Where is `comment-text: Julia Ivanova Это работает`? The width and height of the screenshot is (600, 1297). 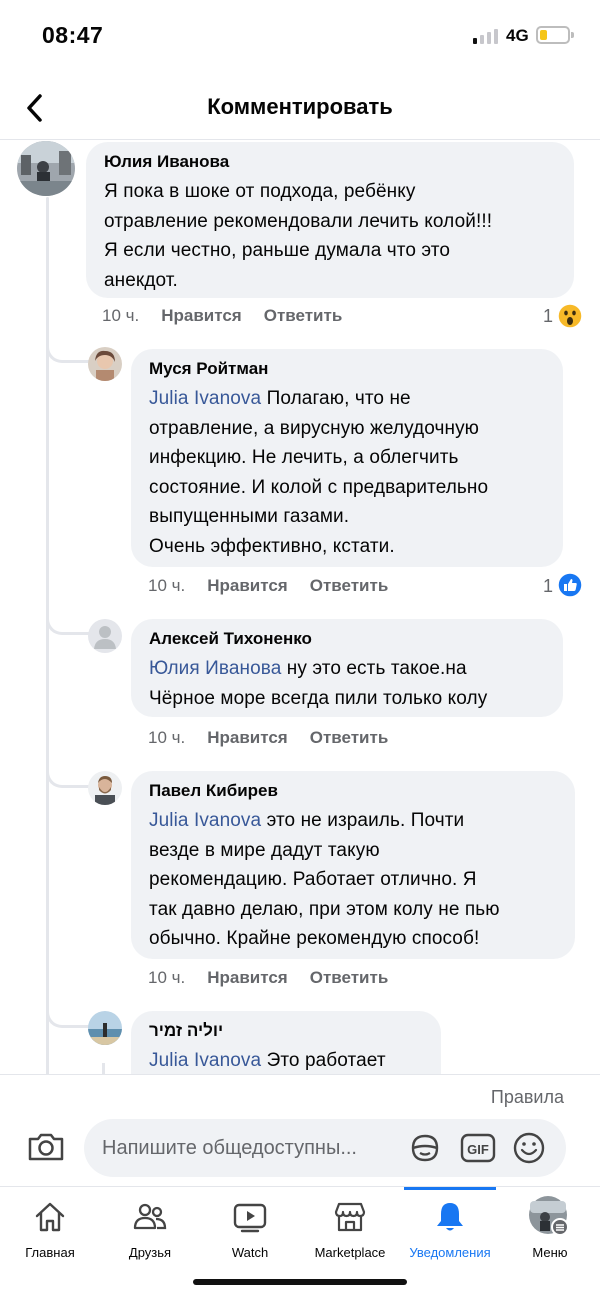
comment-text: Julia Ivanova Это работает is located at coordinates (287, 1060).